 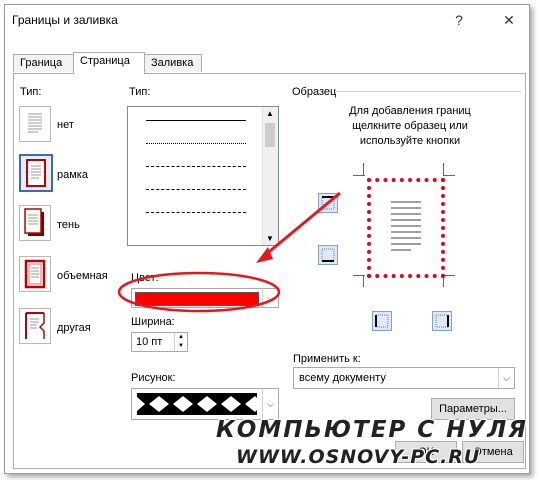 I want to click on watermark-url: WWW.OSNOVY-PC.RU, so click(x=358, y=457).